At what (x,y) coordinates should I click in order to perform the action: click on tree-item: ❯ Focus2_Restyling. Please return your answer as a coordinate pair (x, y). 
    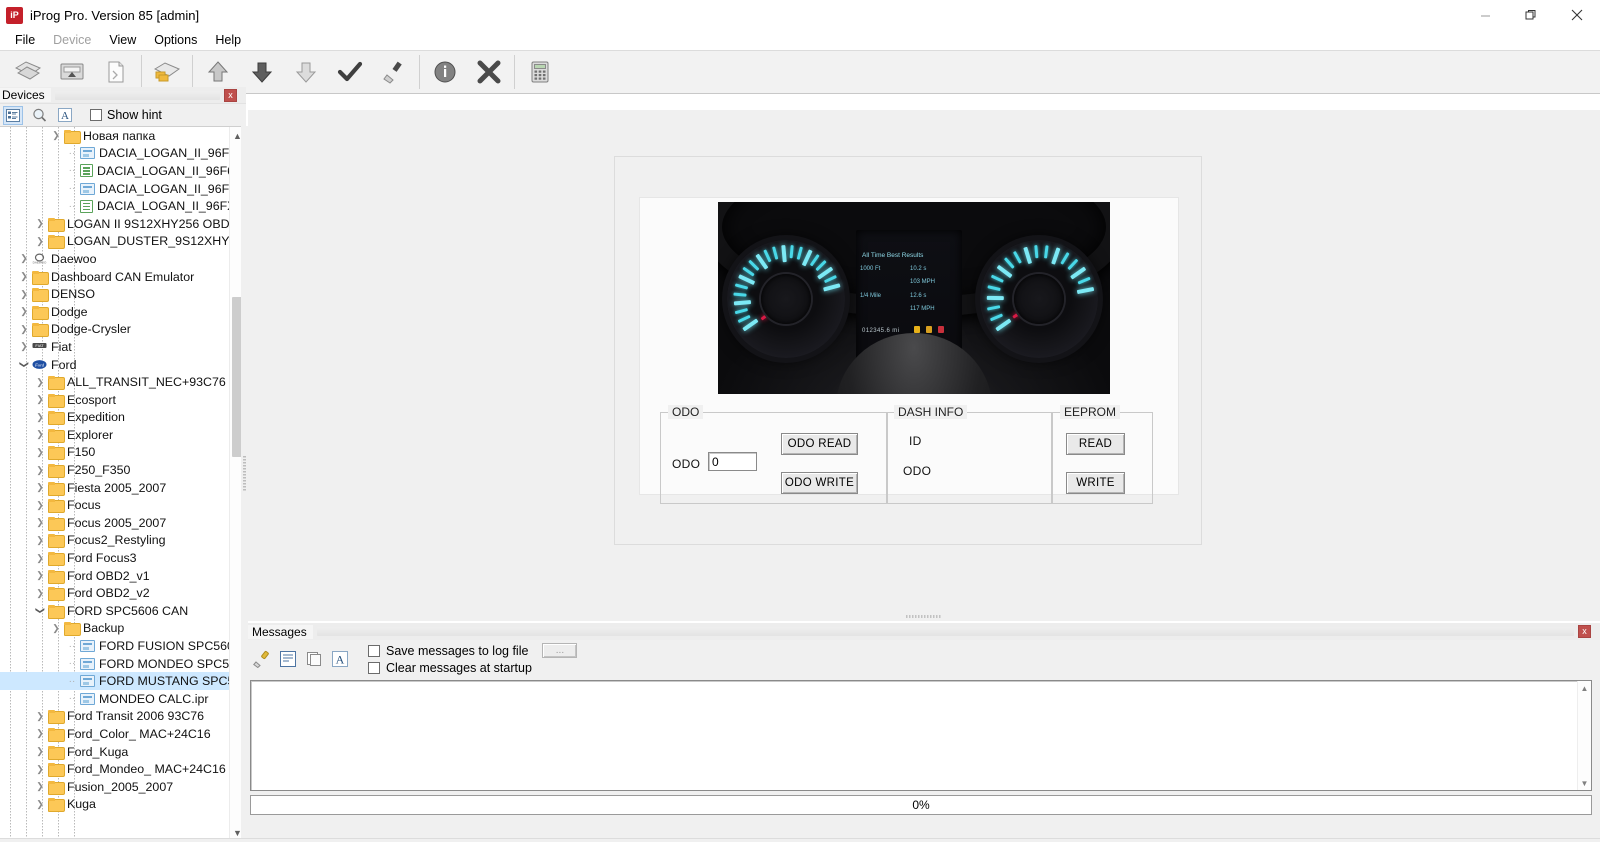
    Looking at the image, I should click on (114, 541).